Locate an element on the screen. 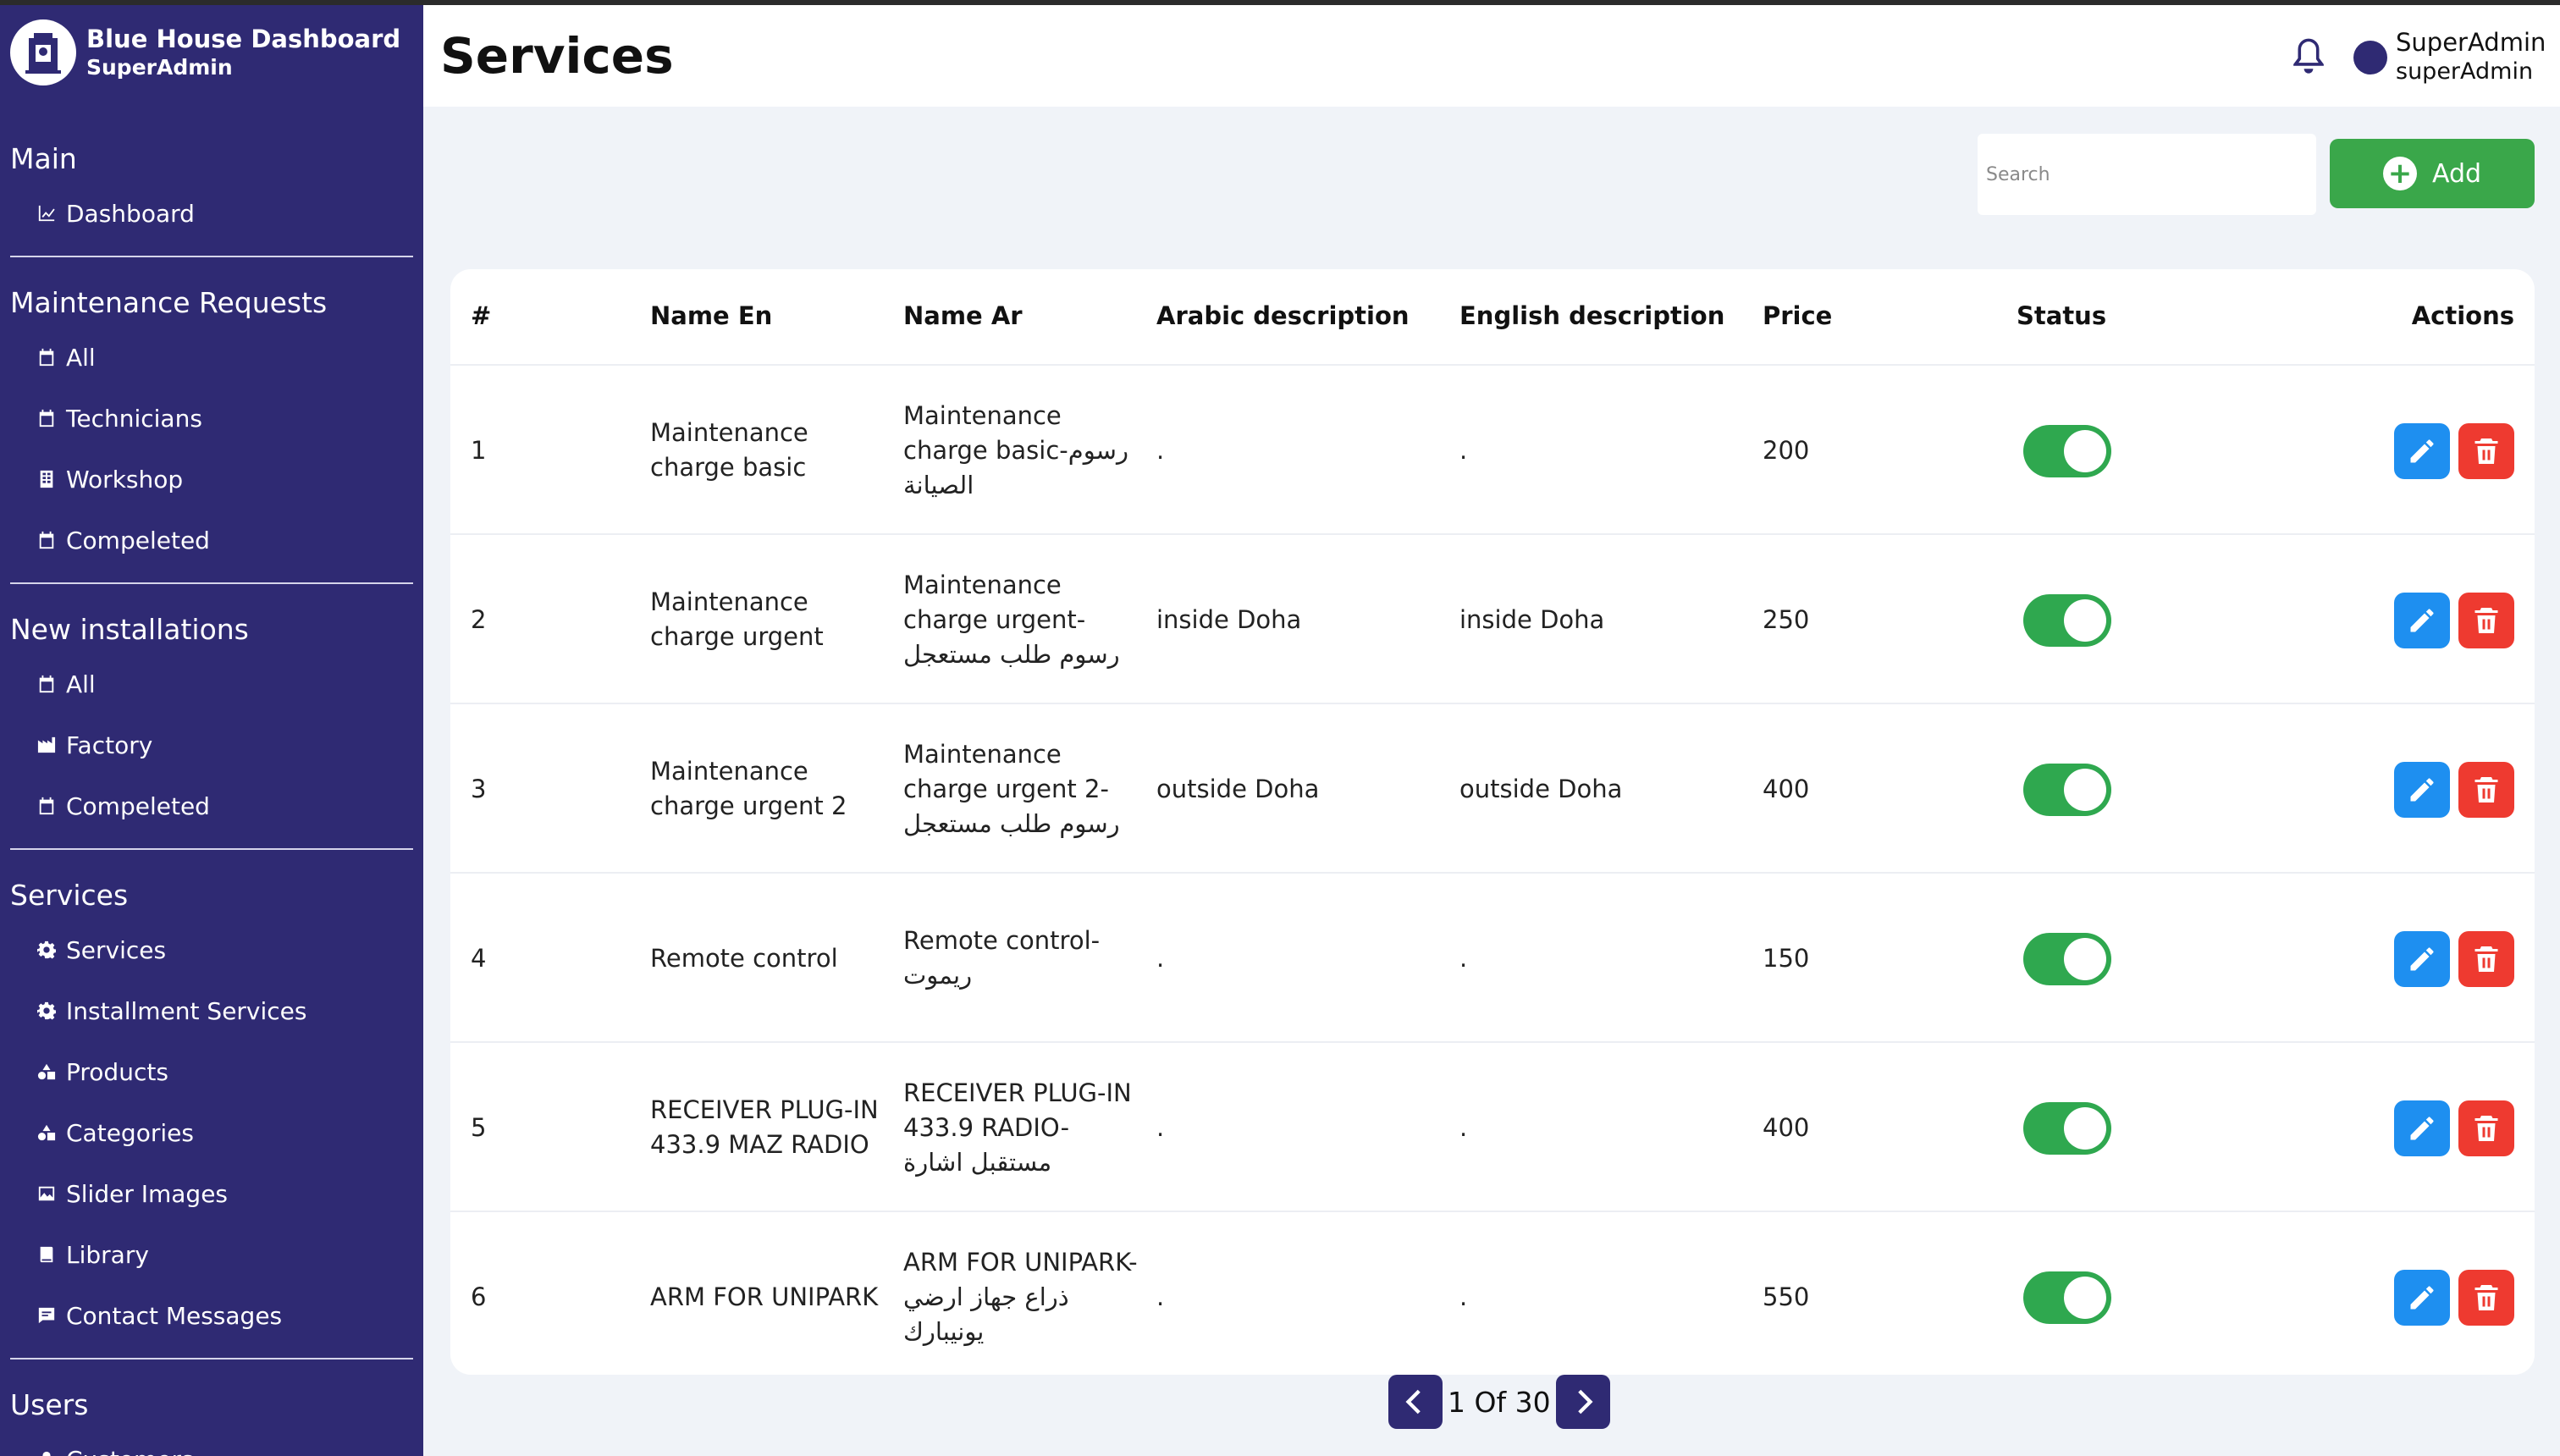 The width and height of the screenshot is (2560, 1456). pencil-icon is located at coordinates (2422, 1128).